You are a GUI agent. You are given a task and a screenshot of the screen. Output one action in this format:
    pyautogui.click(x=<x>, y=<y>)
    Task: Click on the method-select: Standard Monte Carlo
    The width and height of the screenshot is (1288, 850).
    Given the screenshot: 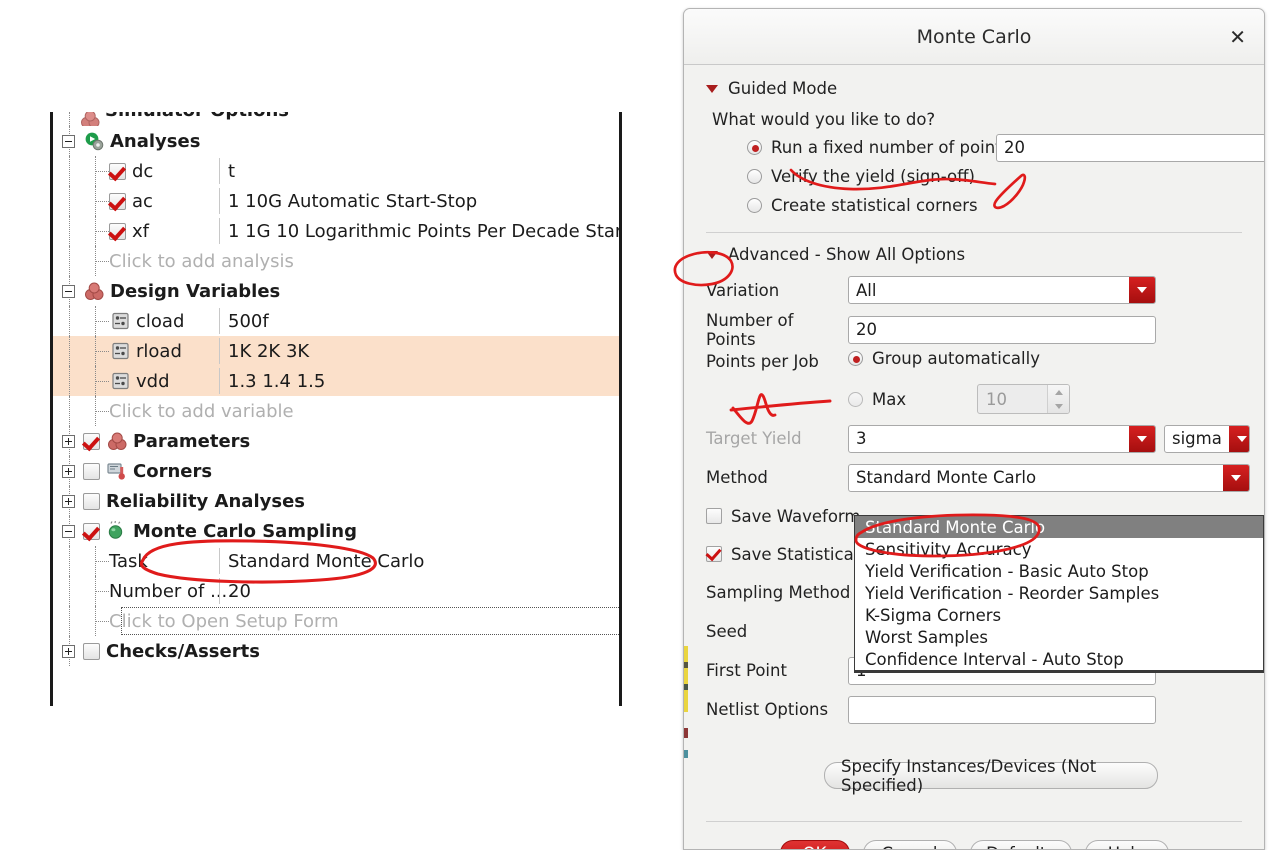 What is the action you would take?
    pyautogui.click(x=1049, y=477)
    